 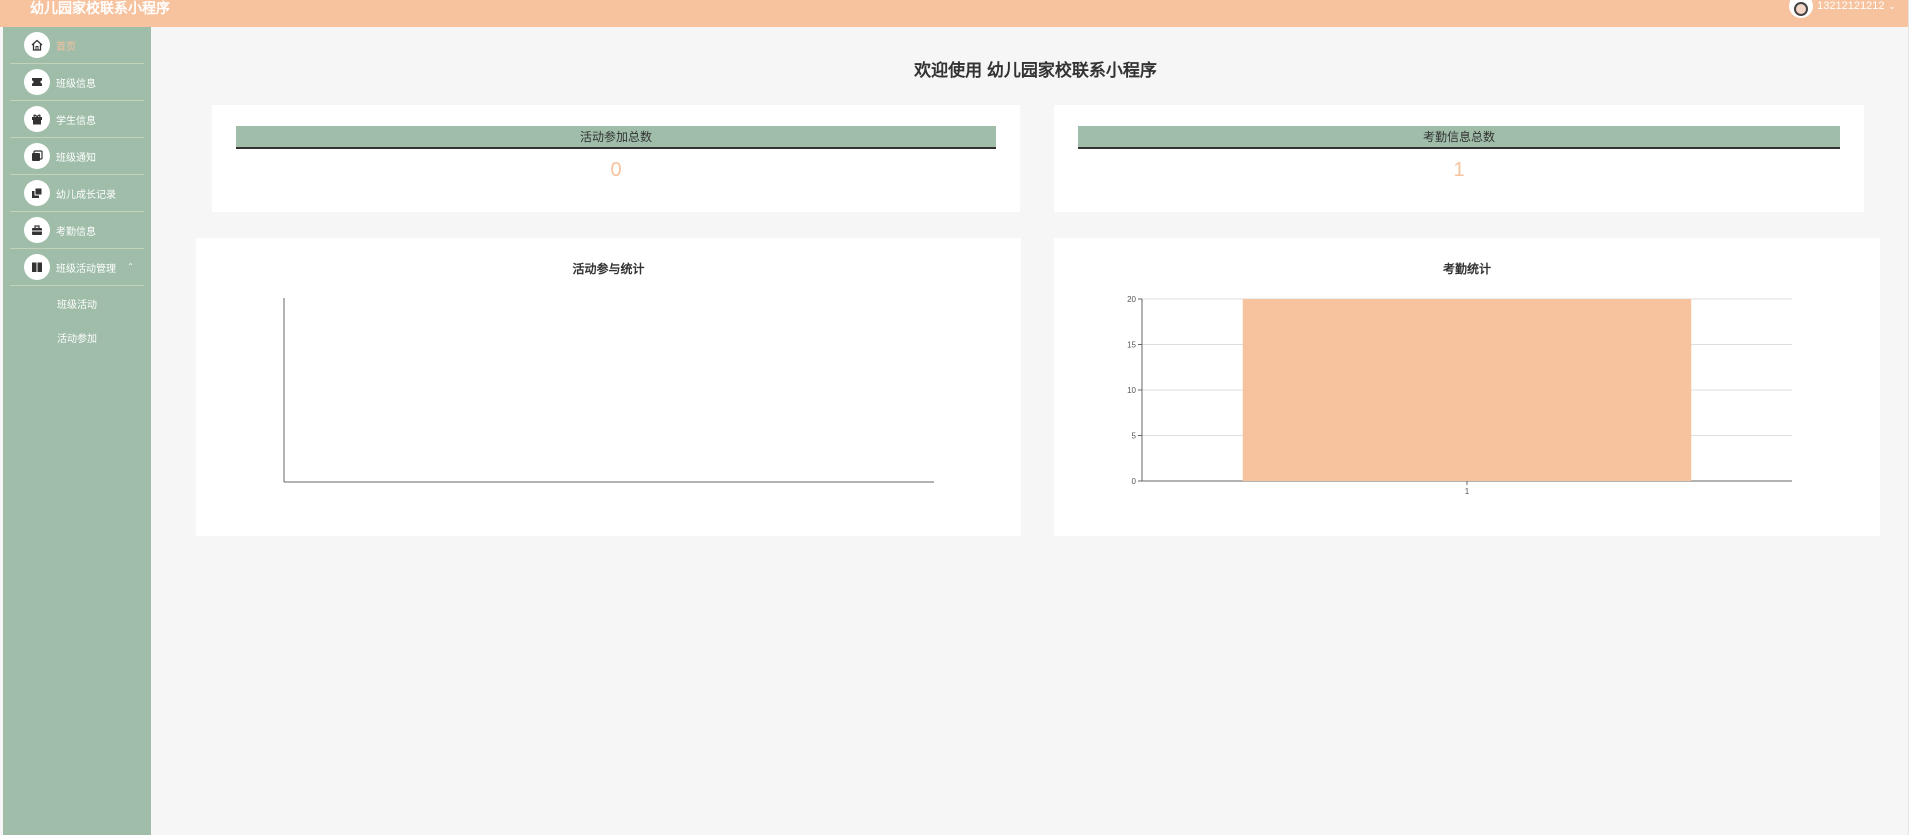 I want to click on y-tick-label: 5, so click(x=1134, y=436).